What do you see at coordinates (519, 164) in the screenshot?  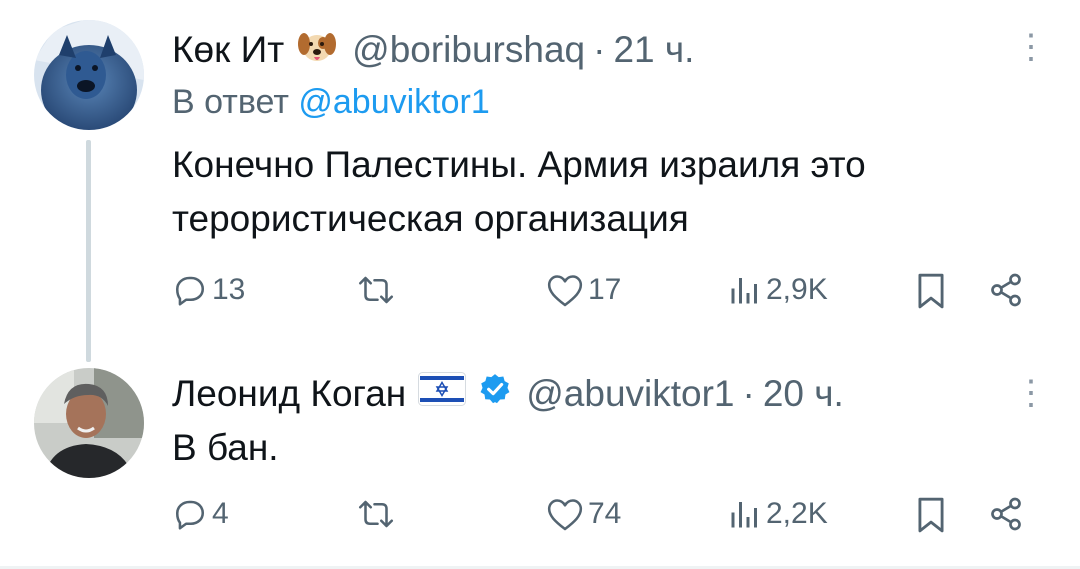 I see `tweet-text-line: Конечно Палестины. Армия израиля это` at bounding box center [519, 164].